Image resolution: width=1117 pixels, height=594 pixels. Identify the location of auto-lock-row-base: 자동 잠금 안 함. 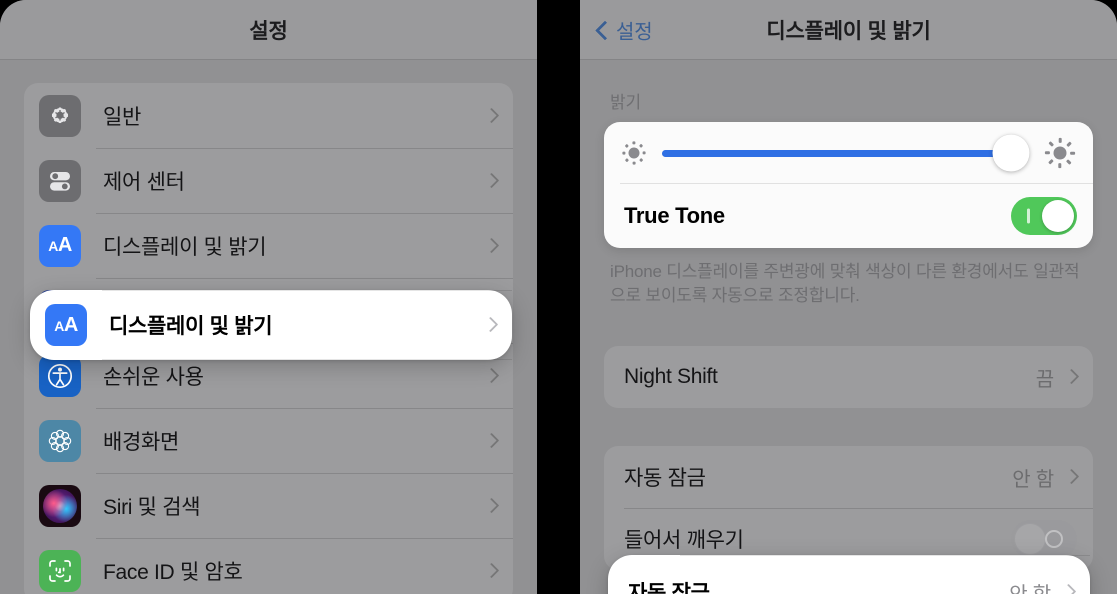
(848, 477).